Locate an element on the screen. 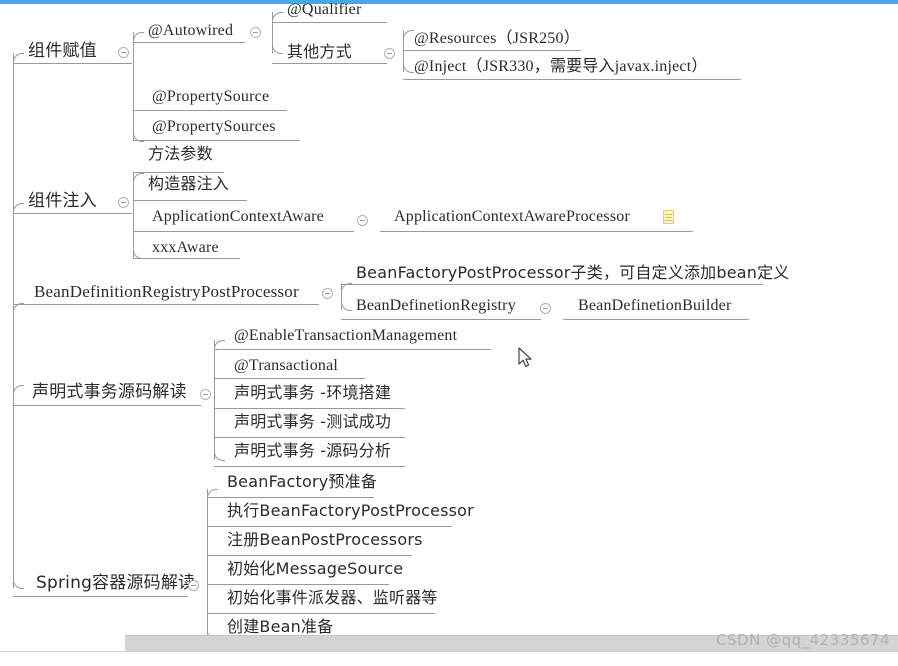 The width and height of the screenshot is (898, 666). underline-resources is located at coordinates (492, 50).